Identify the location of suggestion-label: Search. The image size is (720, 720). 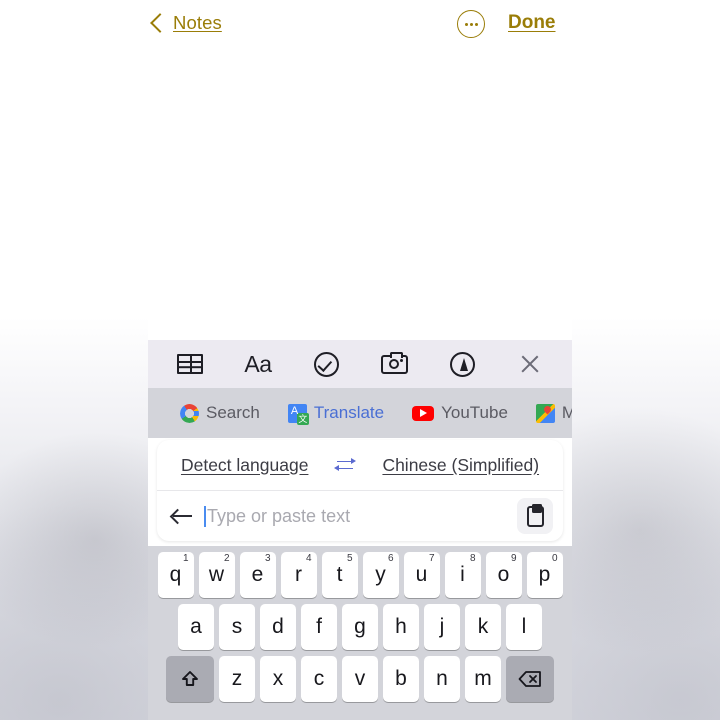
(233, 412).